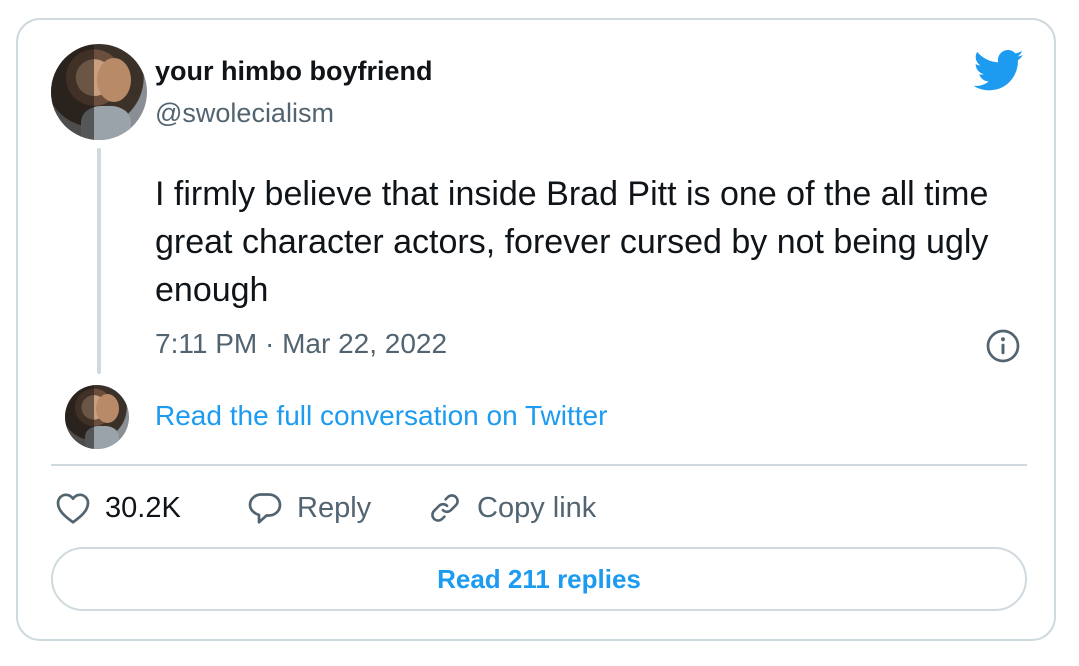 This screenshot has height=666, width=1079. What do you see at coordinates (294, 71) in the screenshot?
I see `author-display-name: your himbo boyfriend` at bounding box center [294, 71].